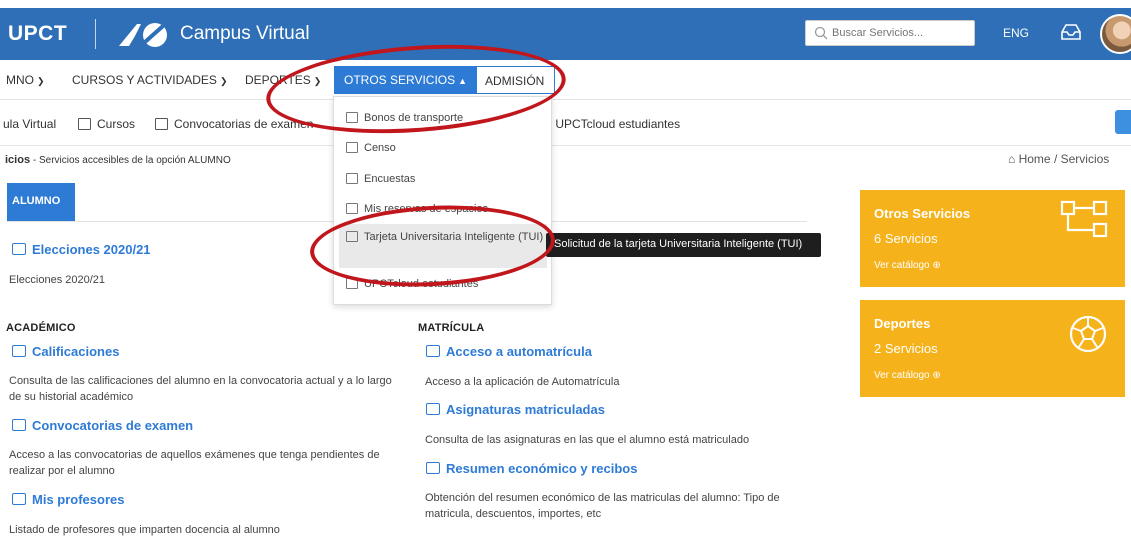 Image resolution: width=1131 pixels, height=550 pixels. Describe the element at coordinates (906, 348) in the screenshot. I see `card-count: 2 Servicios` at that location.